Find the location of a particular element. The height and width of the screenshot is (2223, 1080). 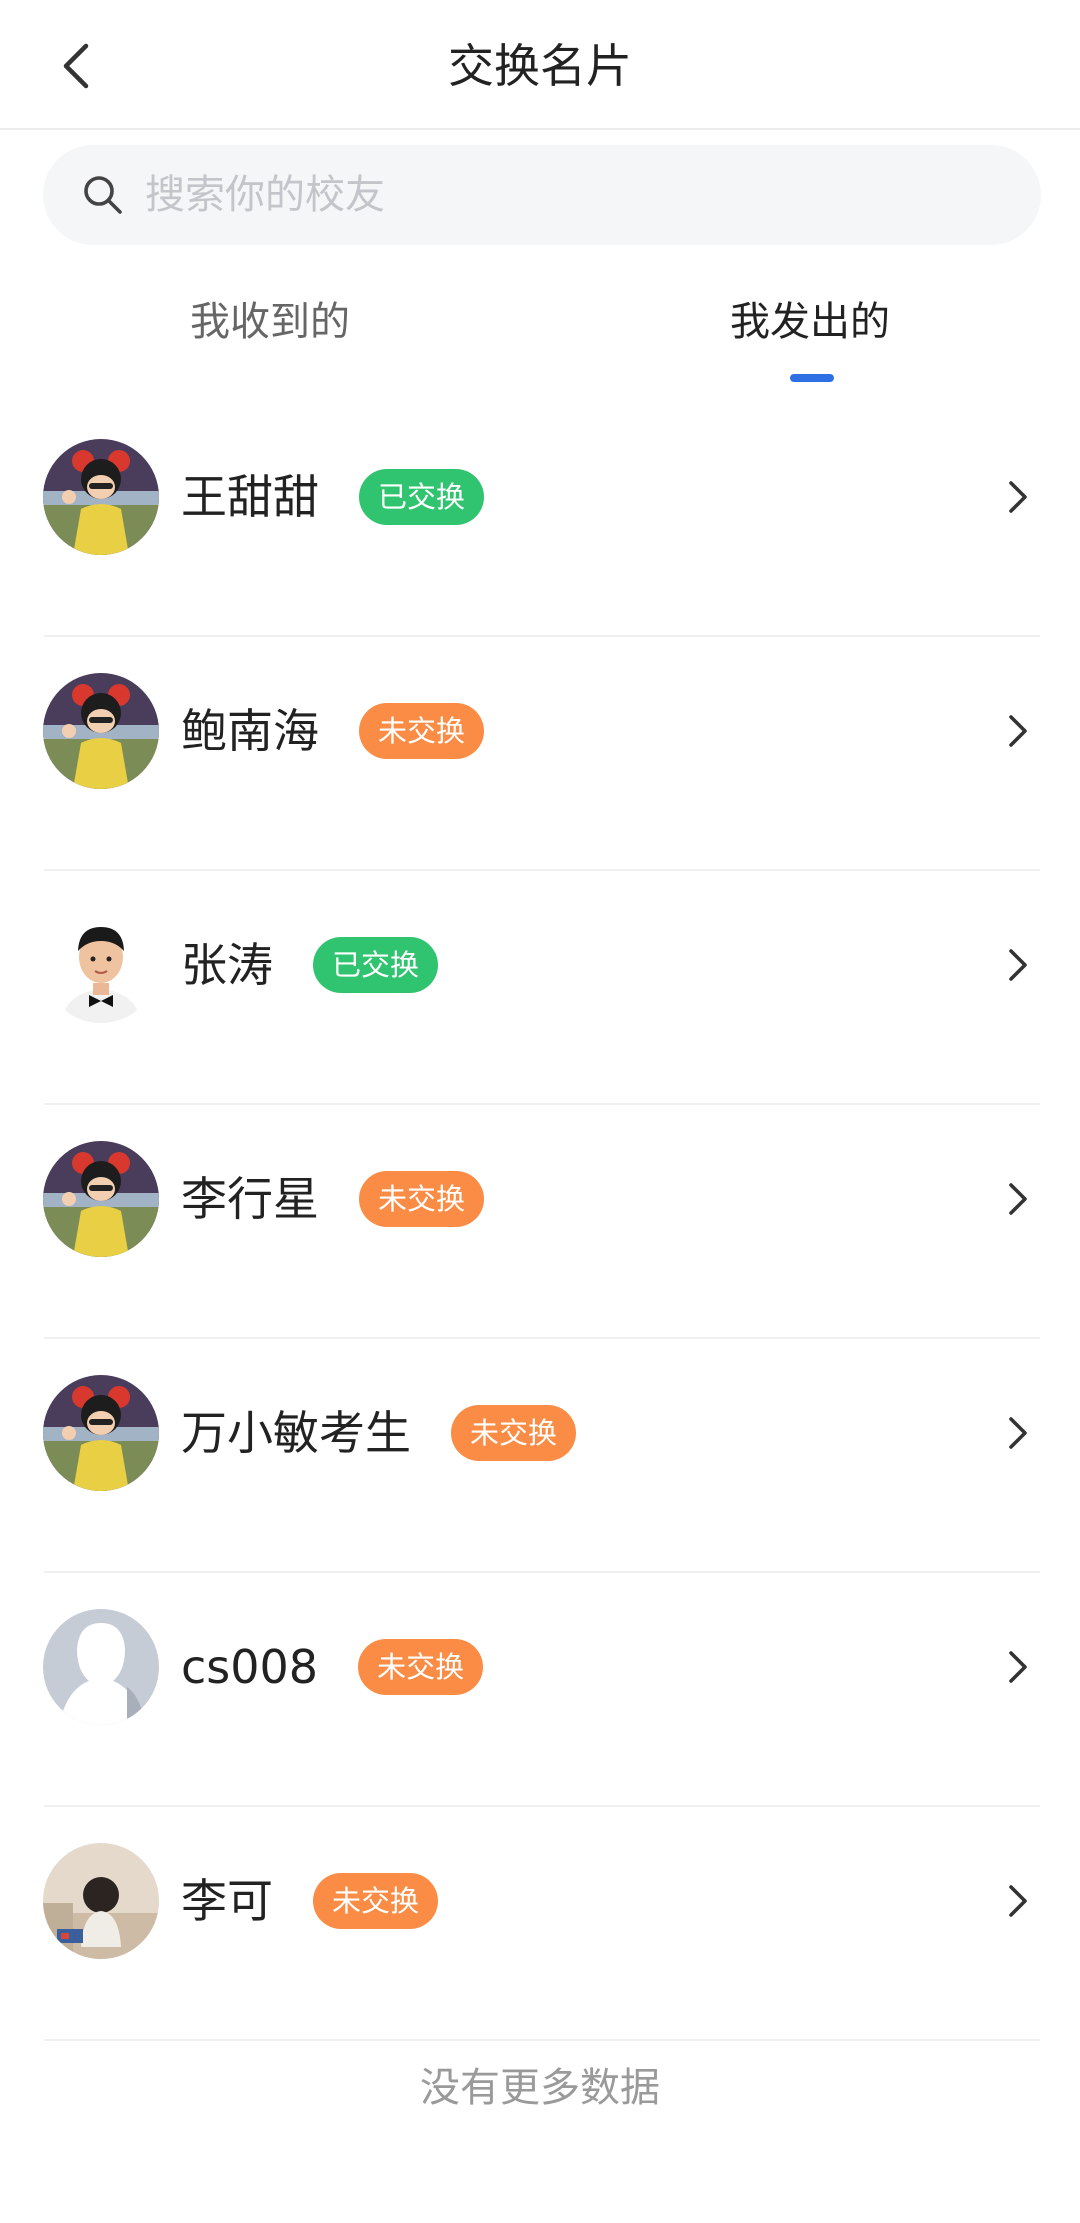

list-item: 王甜甜 已交换 is located at coordinates (540, 520).